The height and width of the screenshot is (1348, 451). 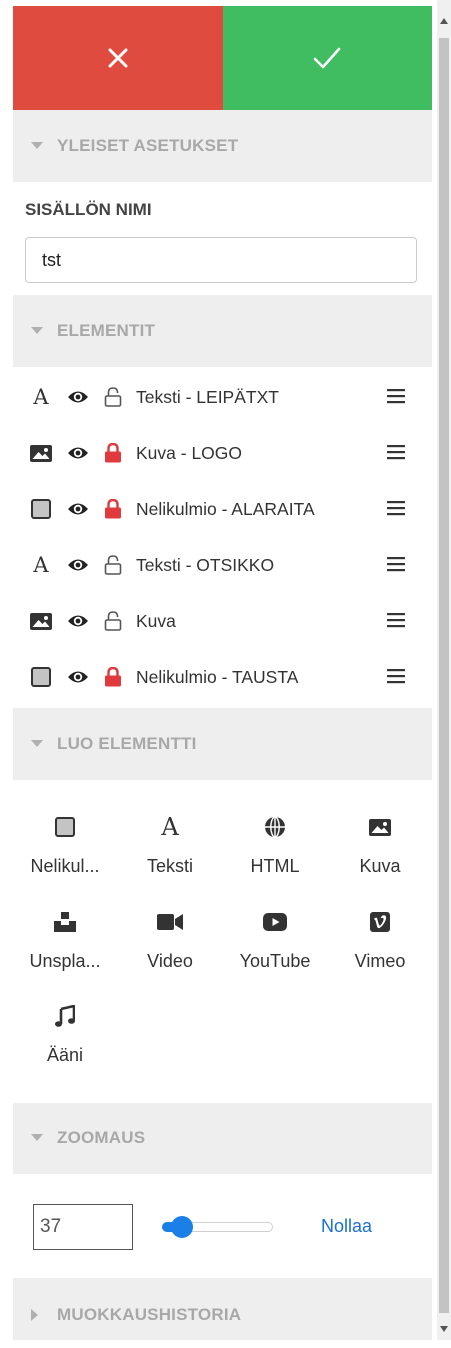 I want to click on create-item-label: Kuva, so click(x=380, y=866).